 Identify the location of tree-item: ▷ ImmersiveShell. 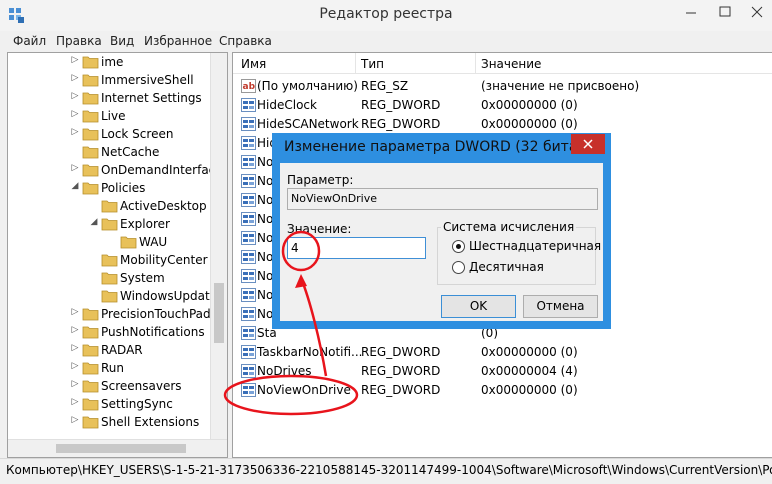
(110, 81).